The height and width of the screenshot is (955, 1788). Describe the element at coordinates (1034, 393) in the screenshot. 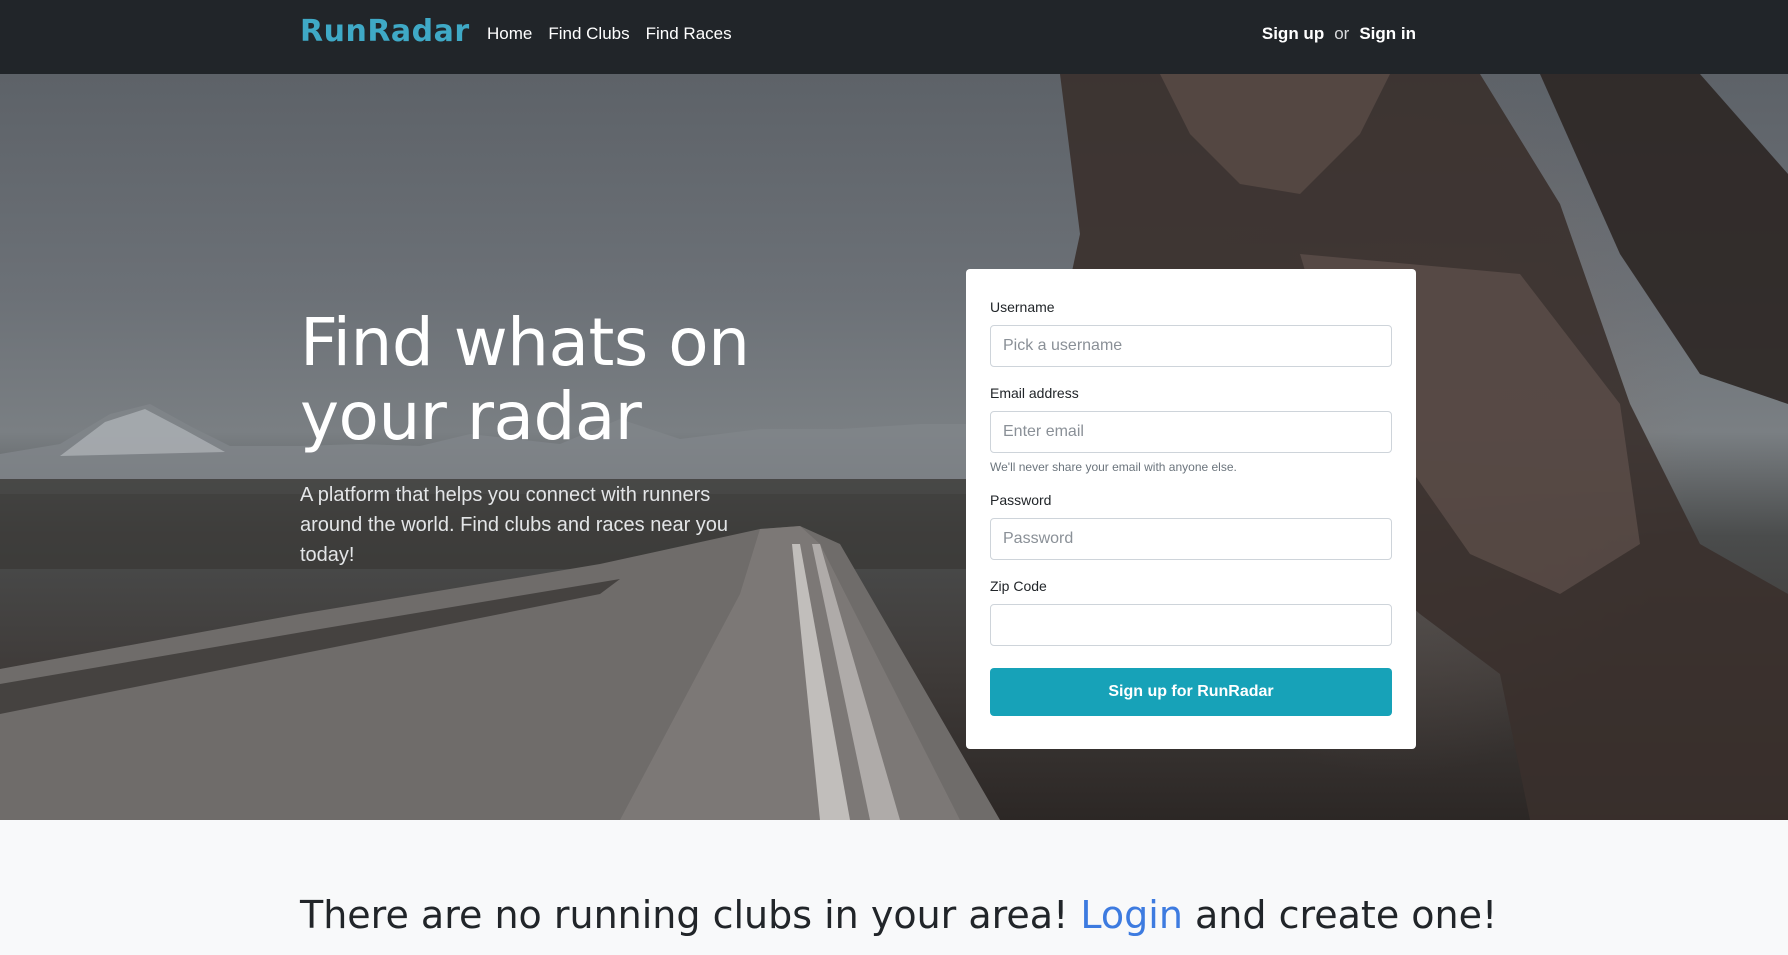

I see `email-label: Email address` at that location.